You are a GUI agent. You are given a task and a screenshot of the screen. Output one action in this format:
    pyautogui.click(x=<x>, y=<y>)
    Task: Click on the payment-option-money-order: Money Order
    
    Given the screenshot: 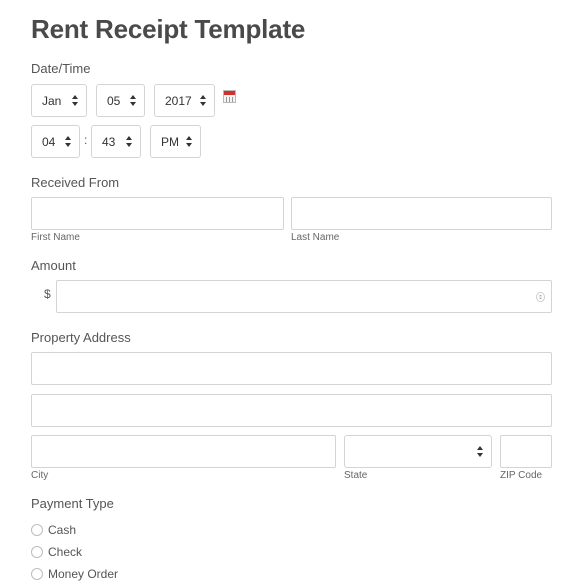 What is the action you would take?
    pyautogui.click(x=74, y=574)
    